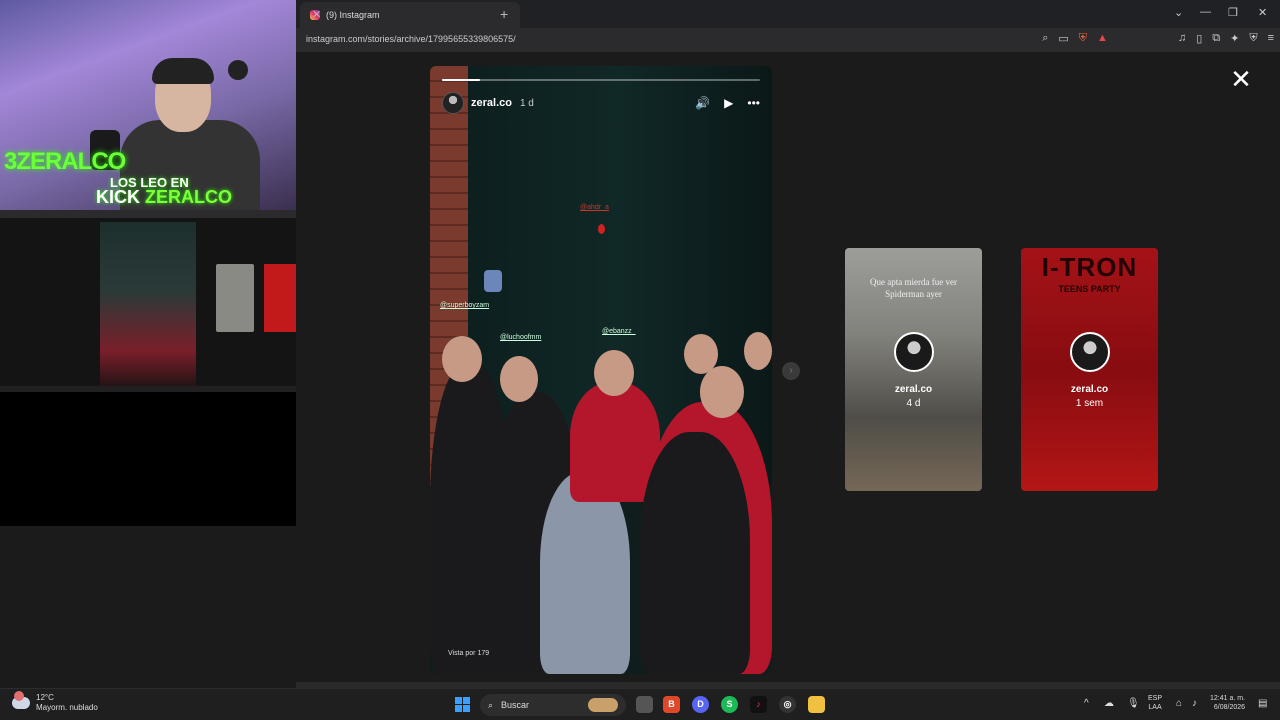 The width and height of the screenshot is (1280, 720). What do you see at coordinates (1155, 698) in the screenshot?
I see `language-code: ESP` at bounding box center [1155, 698].